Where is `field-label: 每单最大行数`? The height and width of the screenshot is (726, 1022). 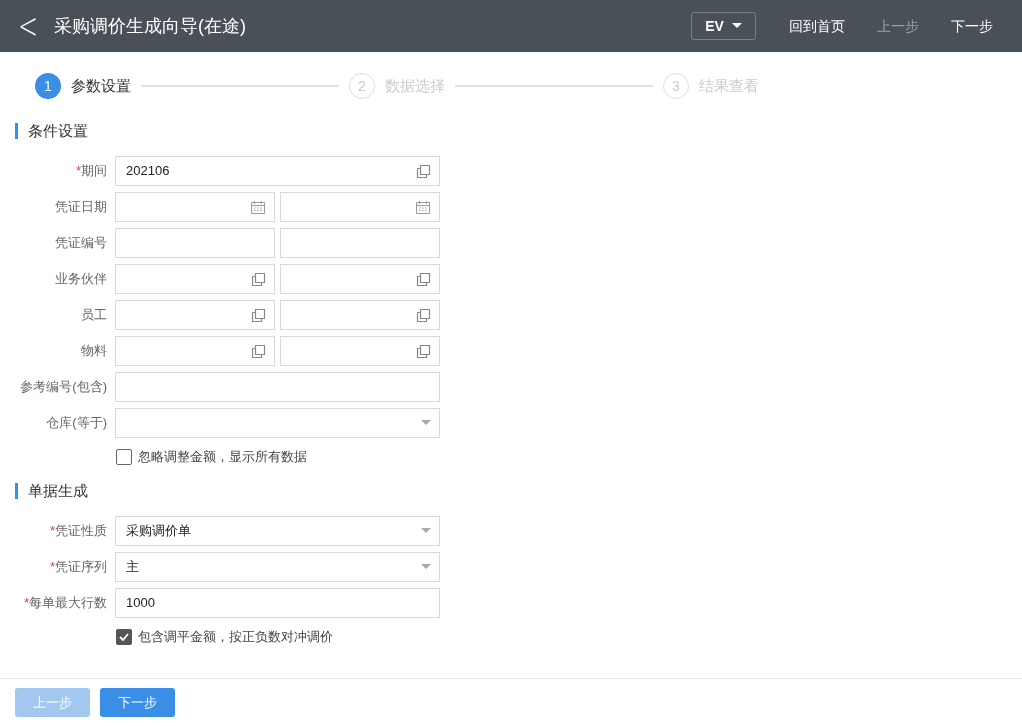
field-label: 每单最大行数 is located at coordinates (68, 603).